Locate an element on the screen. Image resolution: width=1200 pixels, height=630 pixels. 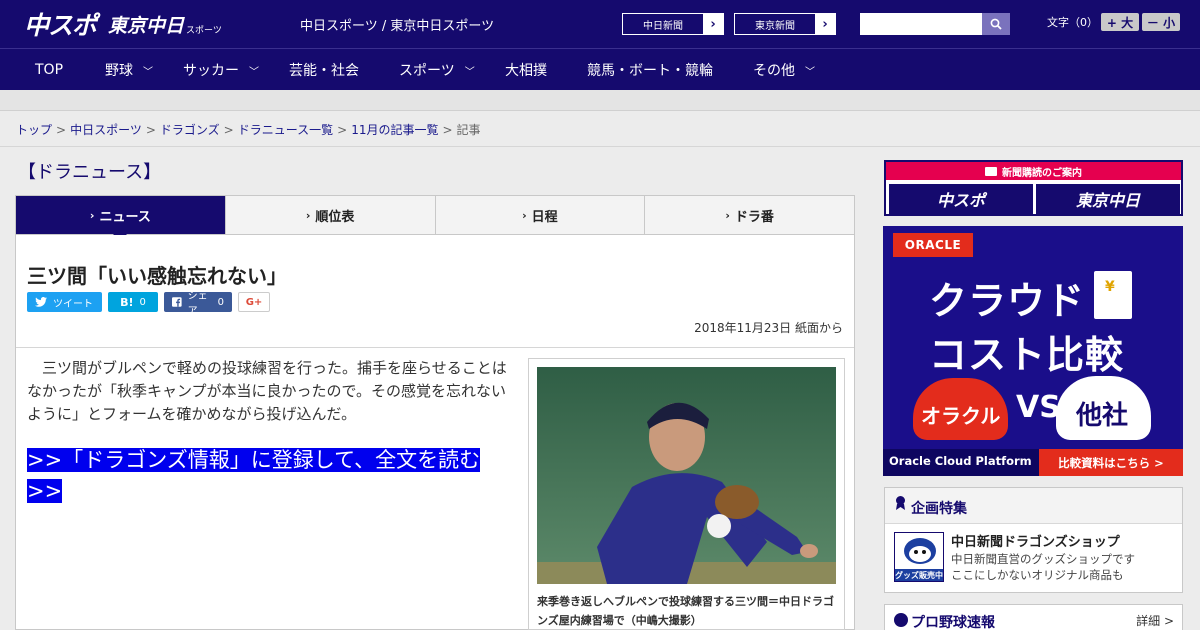
nav-sports: スポーツ ﹀ is located at coordinates (437, 70).